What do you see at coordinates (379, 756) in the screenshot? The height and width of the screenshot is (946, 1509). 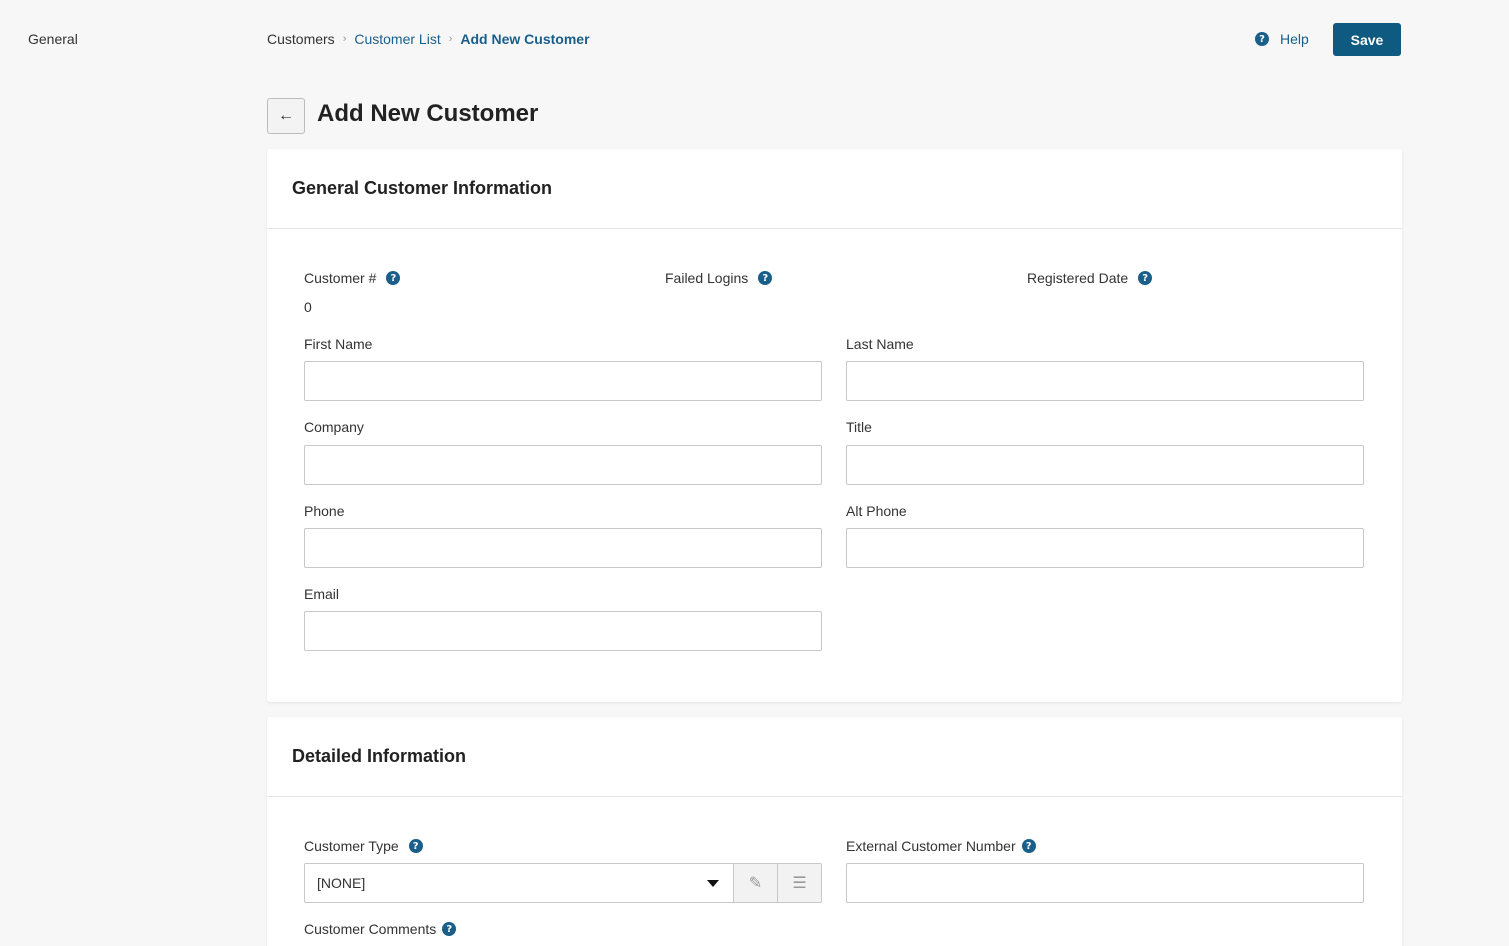 I see `detailed-info-title: Detailed Information` at bounding box center [379, 756].